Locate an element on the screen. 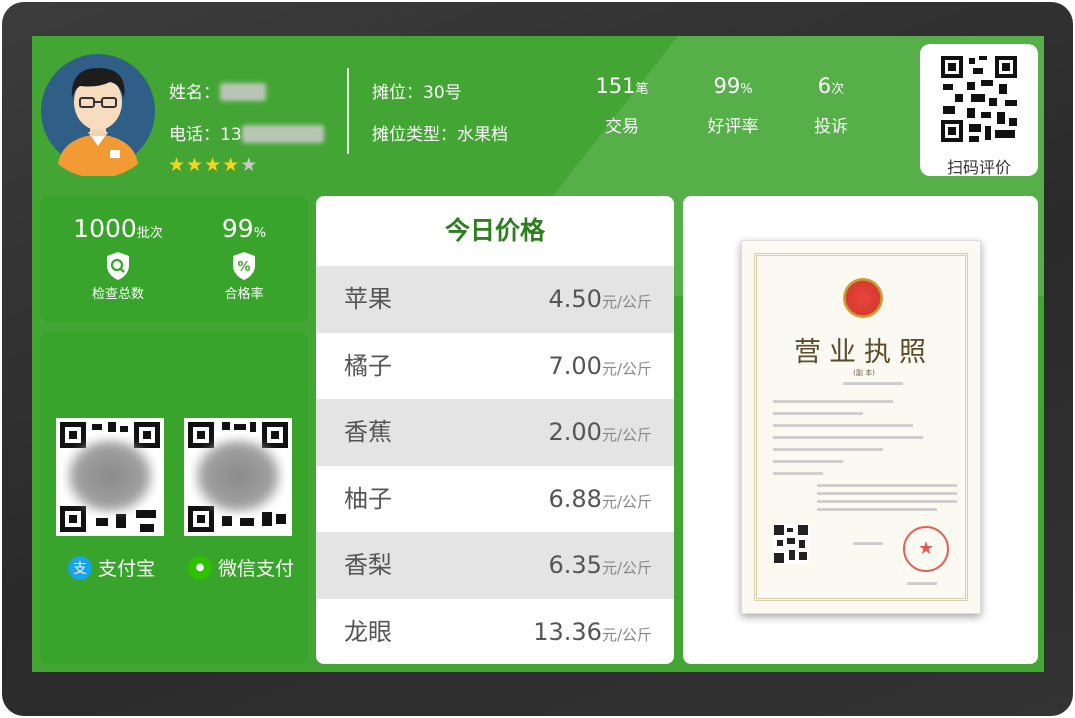 This screenshot has width=1075, height=718. inspection-pass: 99% % 合格率 is located at coordinates (244, 258).